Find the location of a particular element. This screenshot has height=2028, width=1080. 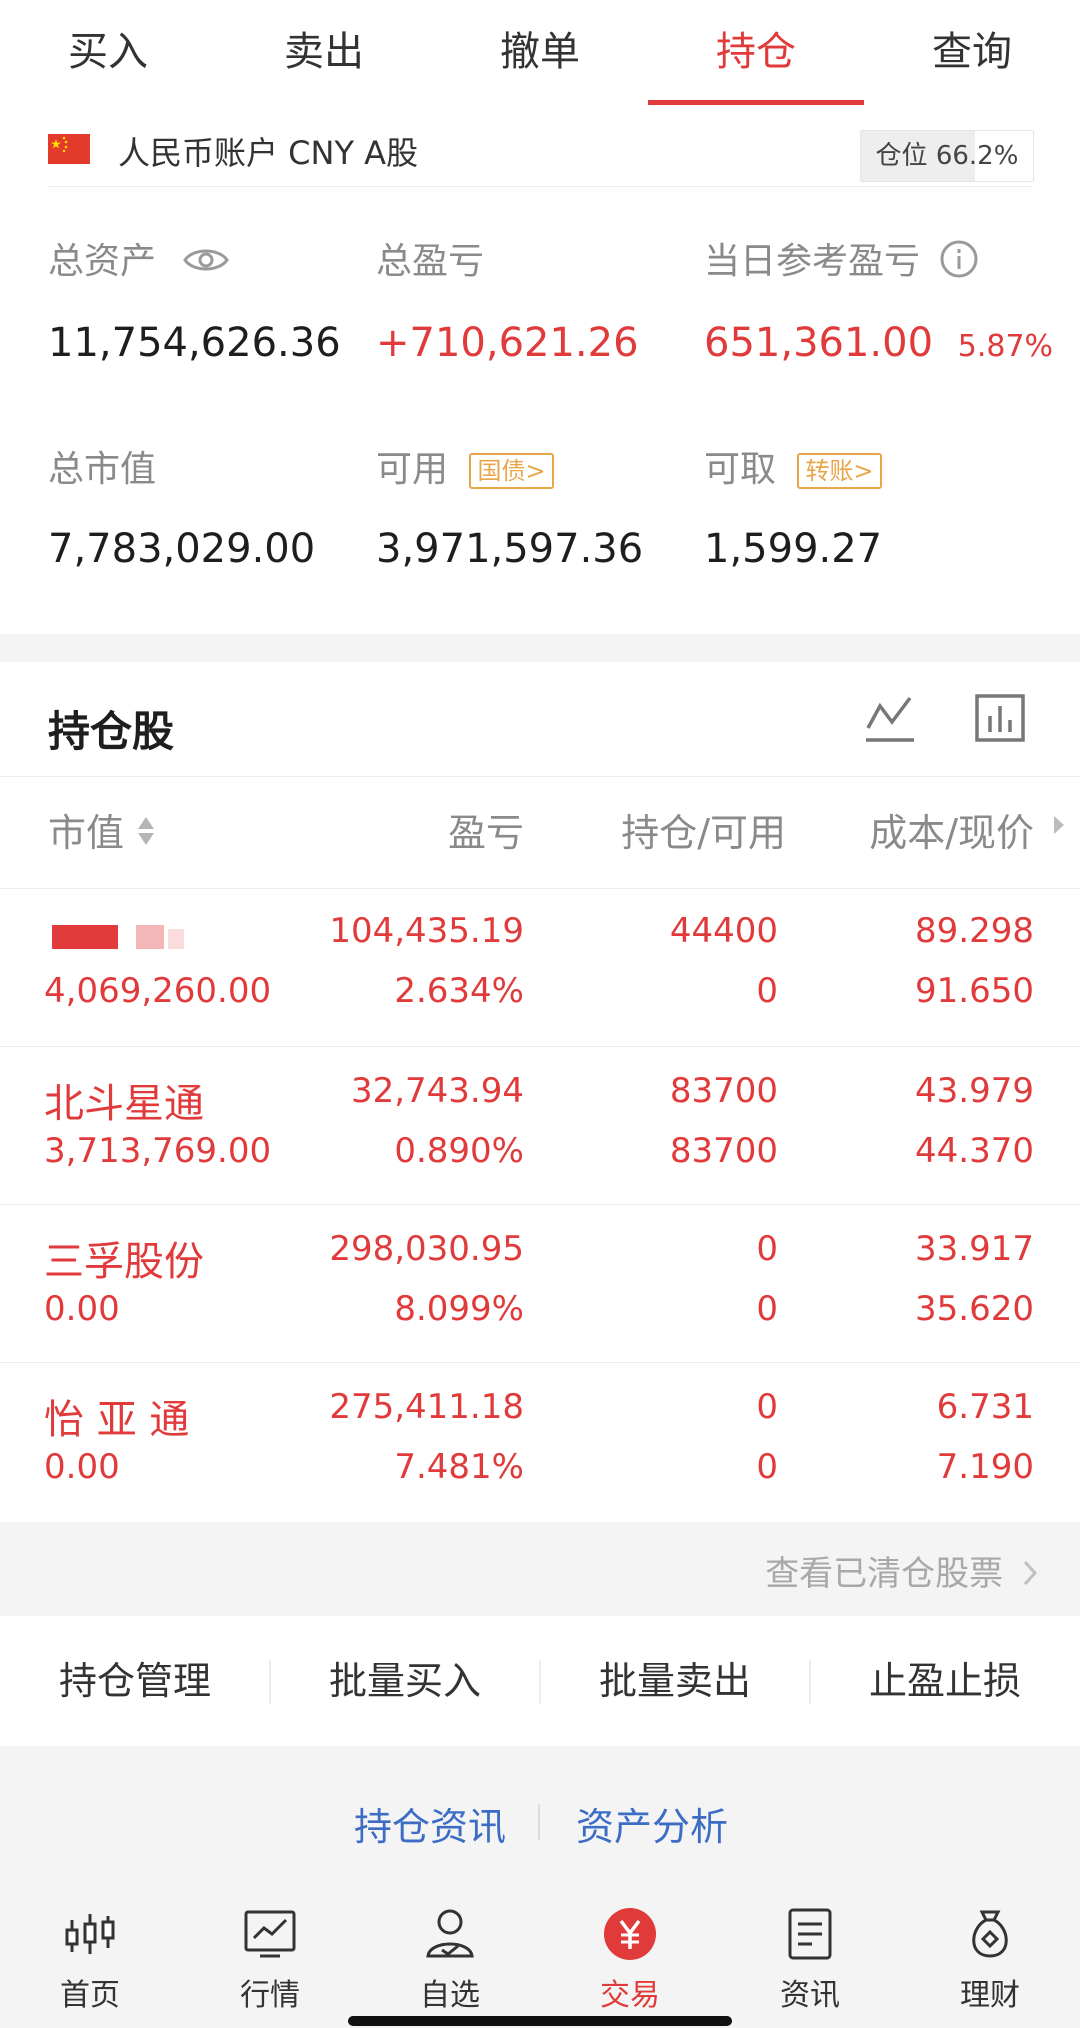

info-links: 持仓资讯 资产分析 is located at coordinates (540, 1821).